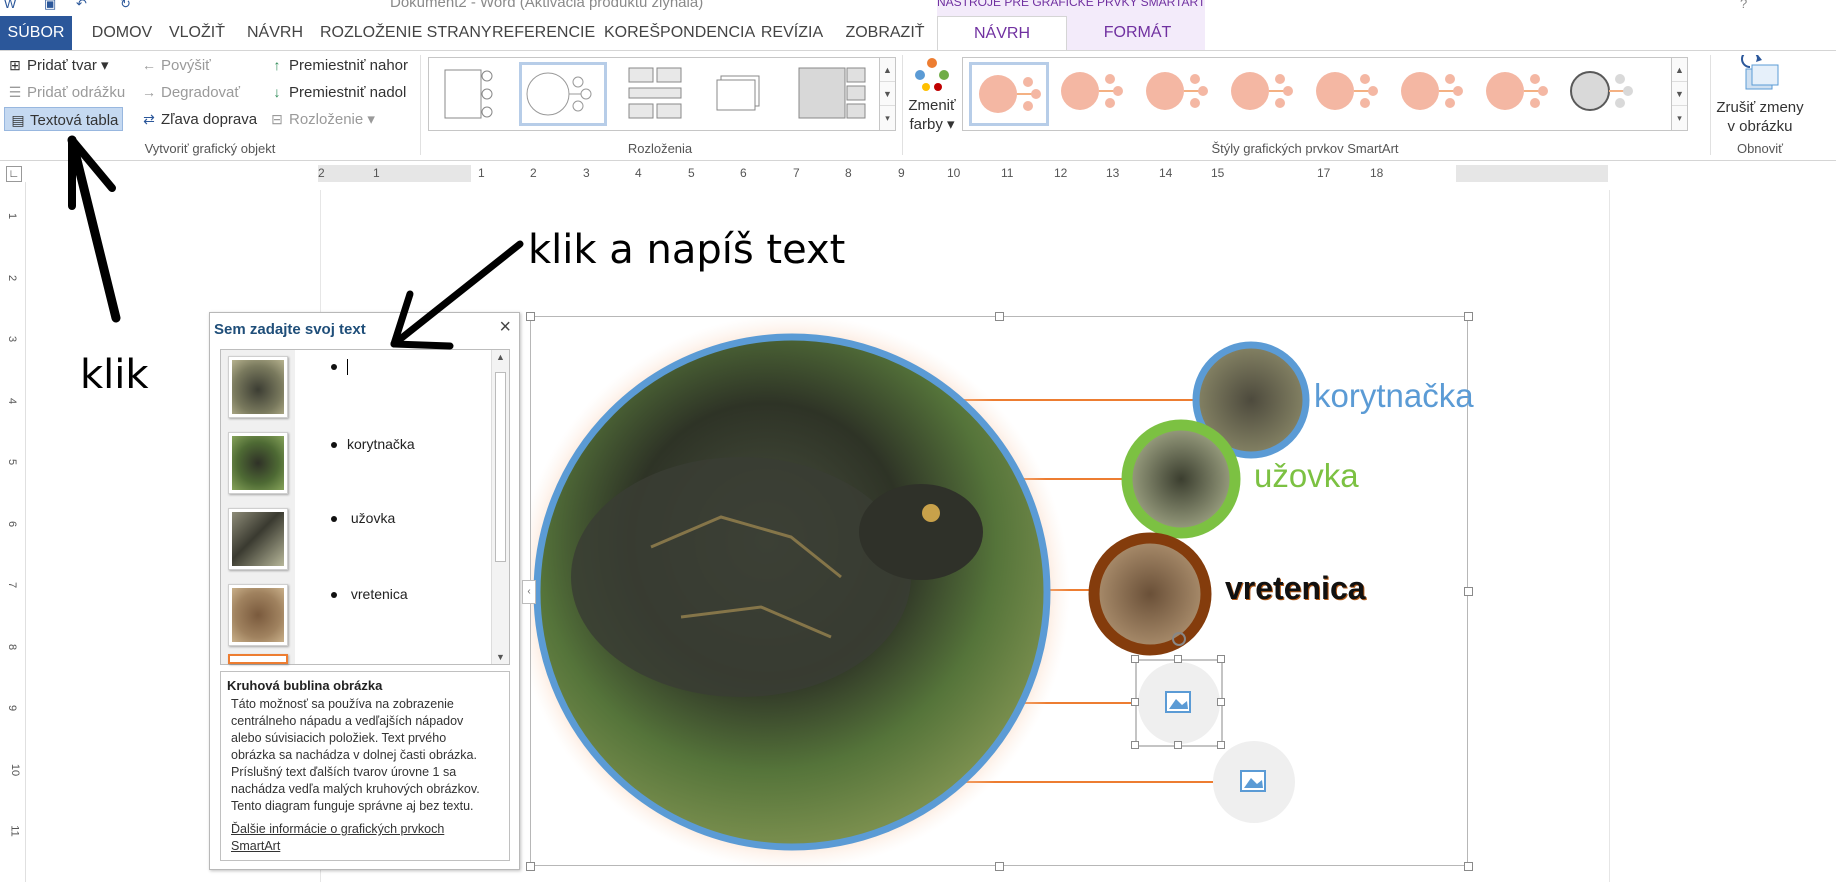 This screenshot has width=1836, height=882. What do you see at coordinates (505, 327) in the screenshot?
I see `close-icon: ×` at bounding box center [505, 327].